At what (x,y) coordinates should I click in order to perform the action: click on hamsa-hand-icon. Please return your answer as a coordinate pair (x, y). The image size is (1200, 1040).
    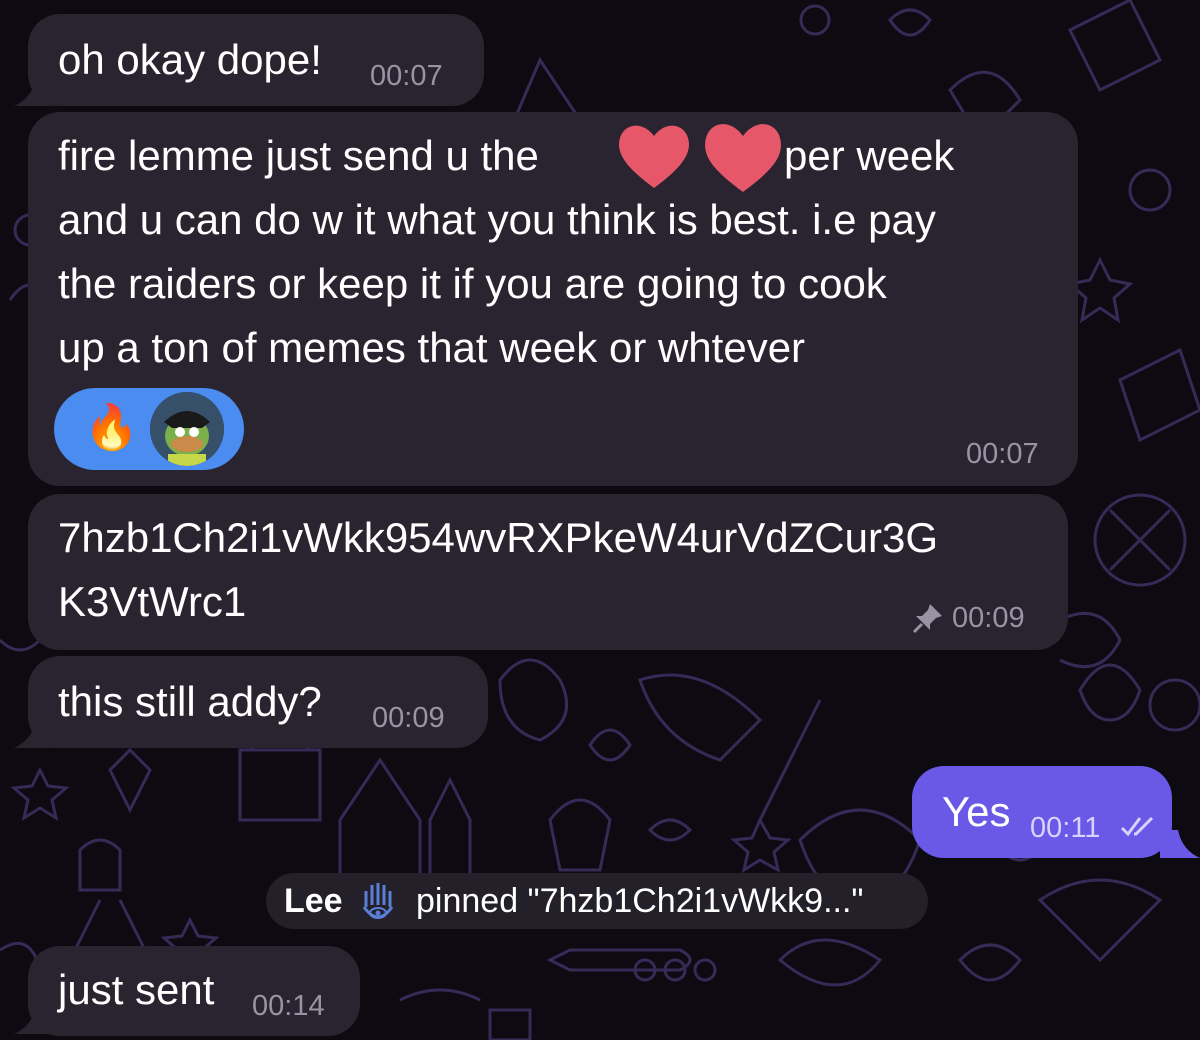
    Looking at the image, I should click on (378, 901).